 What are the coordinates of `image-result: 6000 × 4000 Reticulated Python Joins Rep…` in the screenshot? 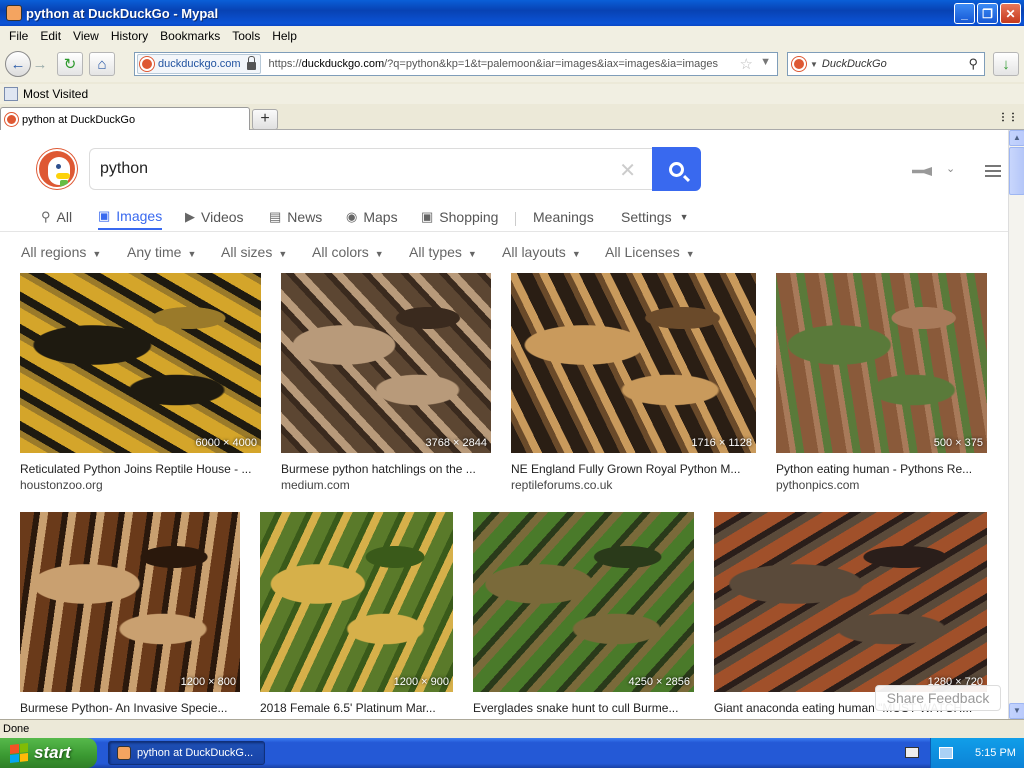 It's located at (140, 388).